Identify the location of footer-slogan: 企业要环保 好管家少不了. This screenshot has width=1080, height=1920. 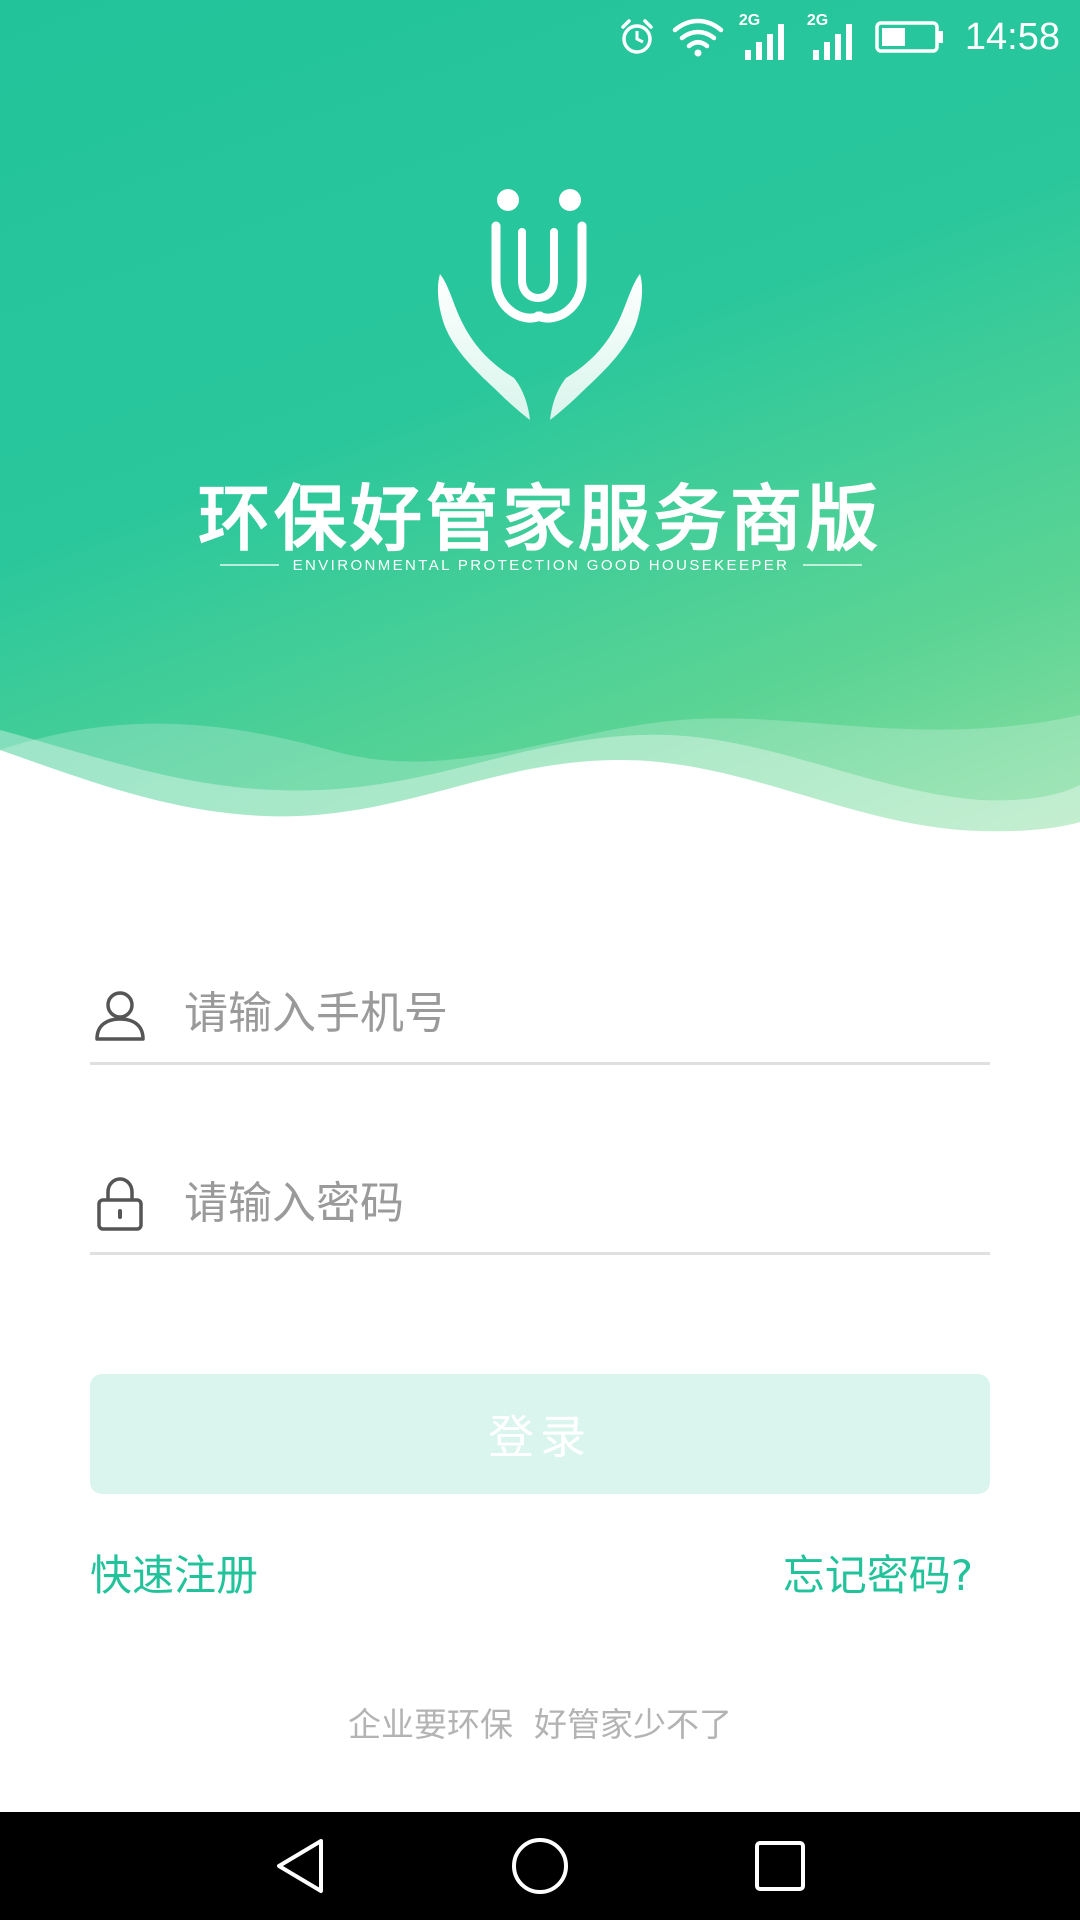
(540, 1724).